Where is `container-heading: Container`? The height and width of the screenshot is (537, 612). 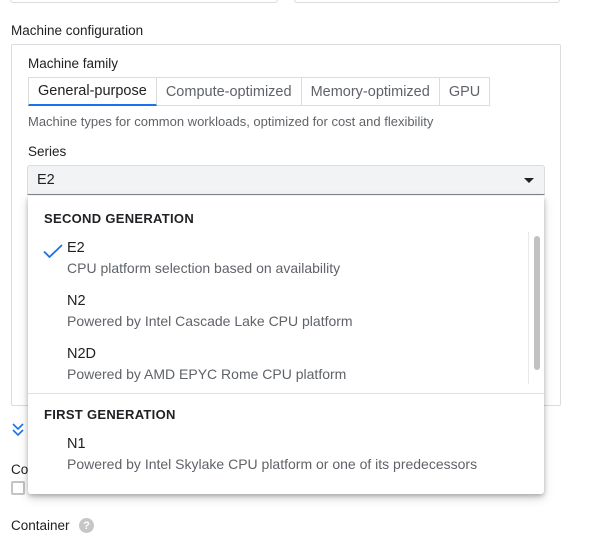
container-heading: Container is located at coordinates (40, 525).